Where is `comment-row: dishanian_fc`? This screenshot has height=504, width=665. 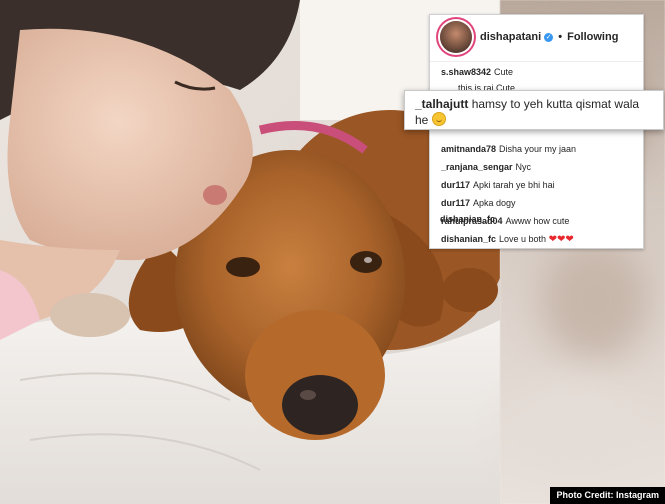 comment-row: dishanian_fc is located at coordinates (469, 219).